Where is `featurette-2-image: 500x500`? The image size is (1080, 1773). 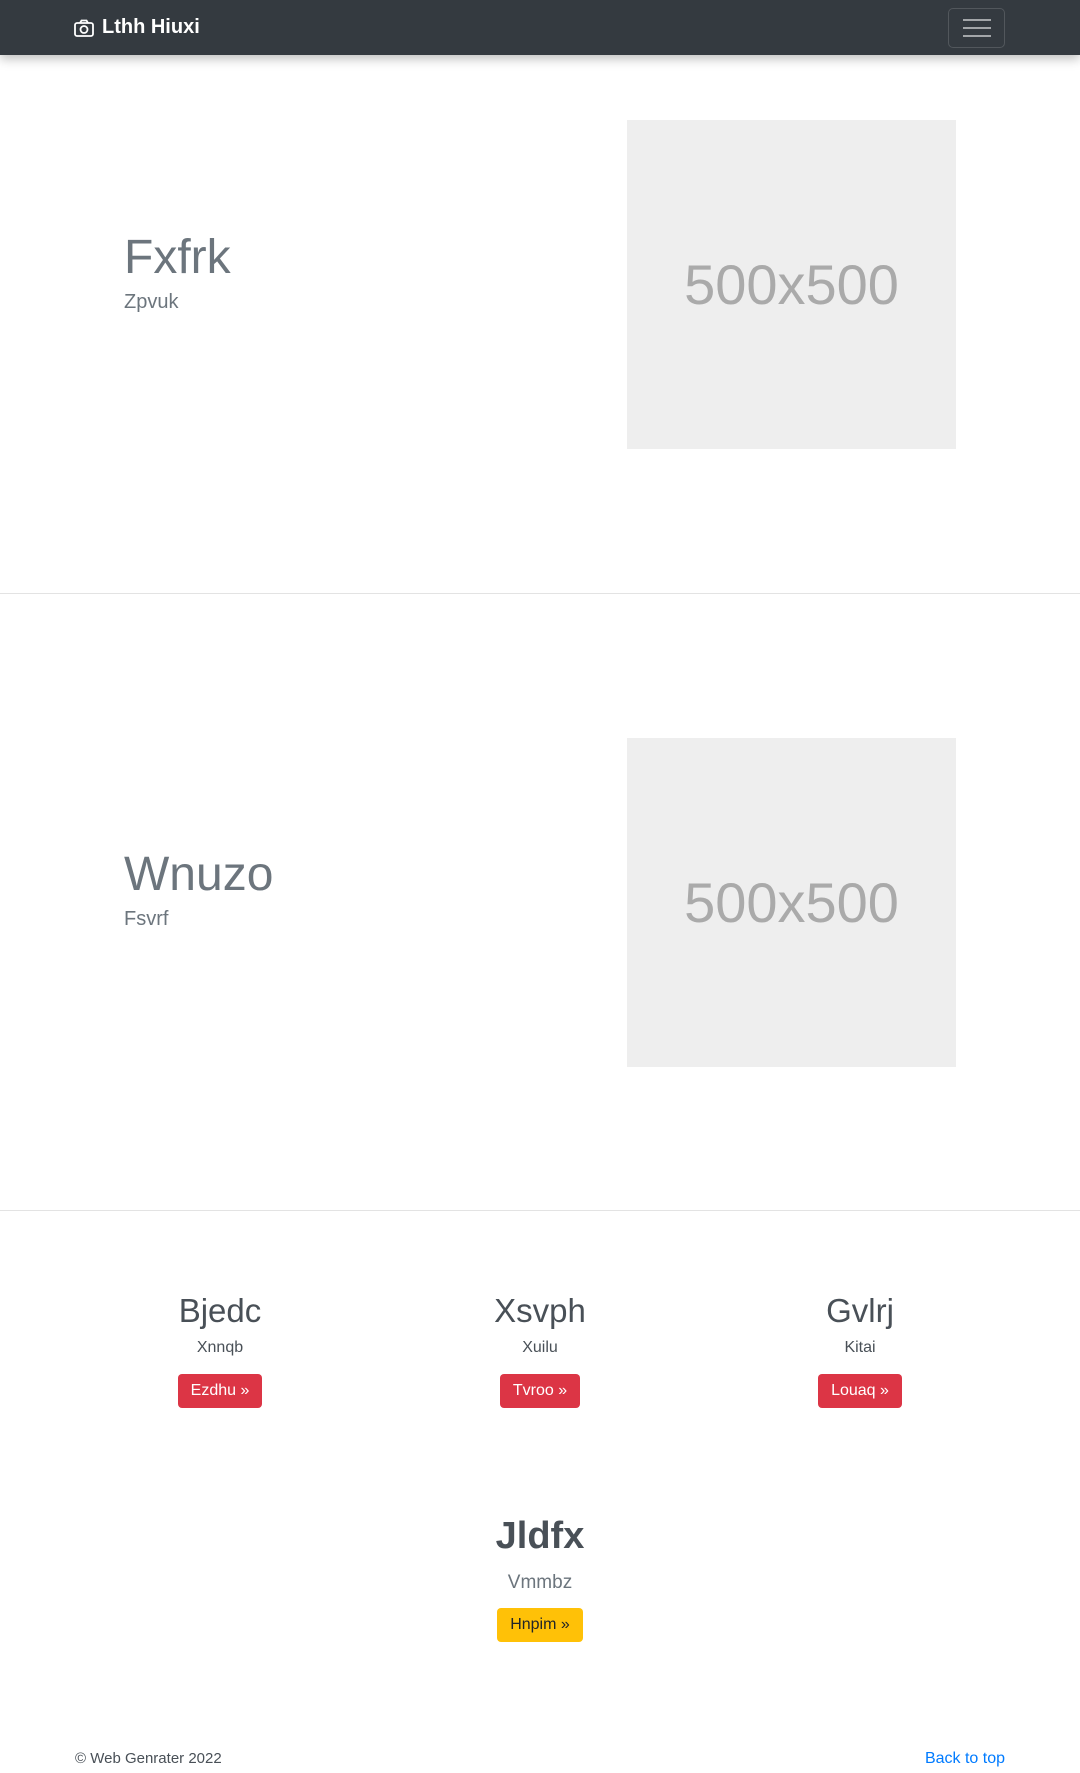 featurette-2-image: 500x500 is located at coordinates (791, 902).